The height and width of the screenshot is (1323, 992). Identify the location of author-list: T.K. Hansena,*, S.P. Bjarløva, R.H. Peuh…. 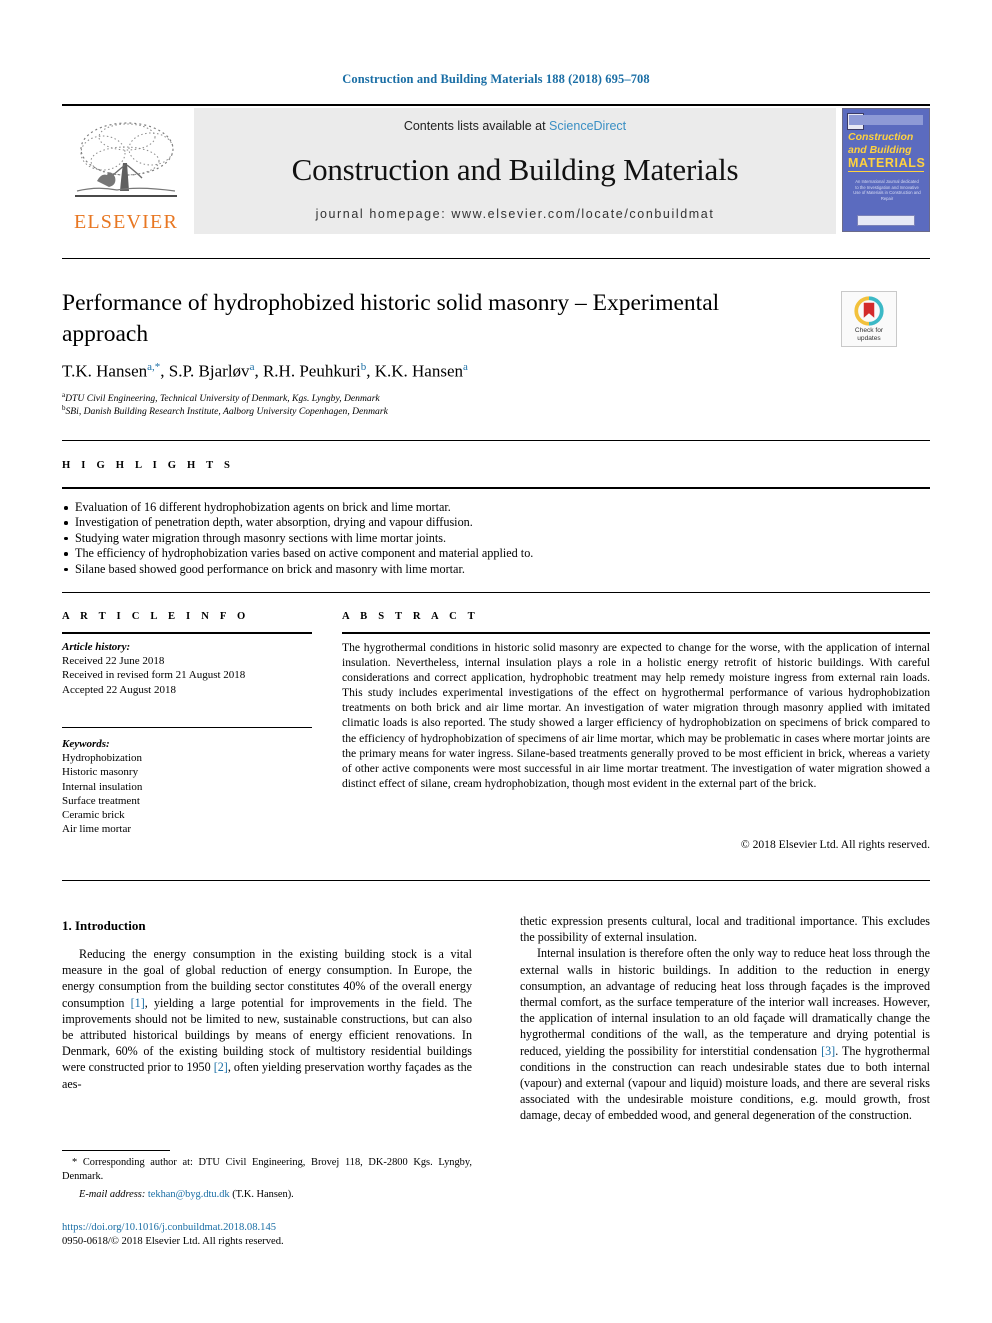
(265, 371).